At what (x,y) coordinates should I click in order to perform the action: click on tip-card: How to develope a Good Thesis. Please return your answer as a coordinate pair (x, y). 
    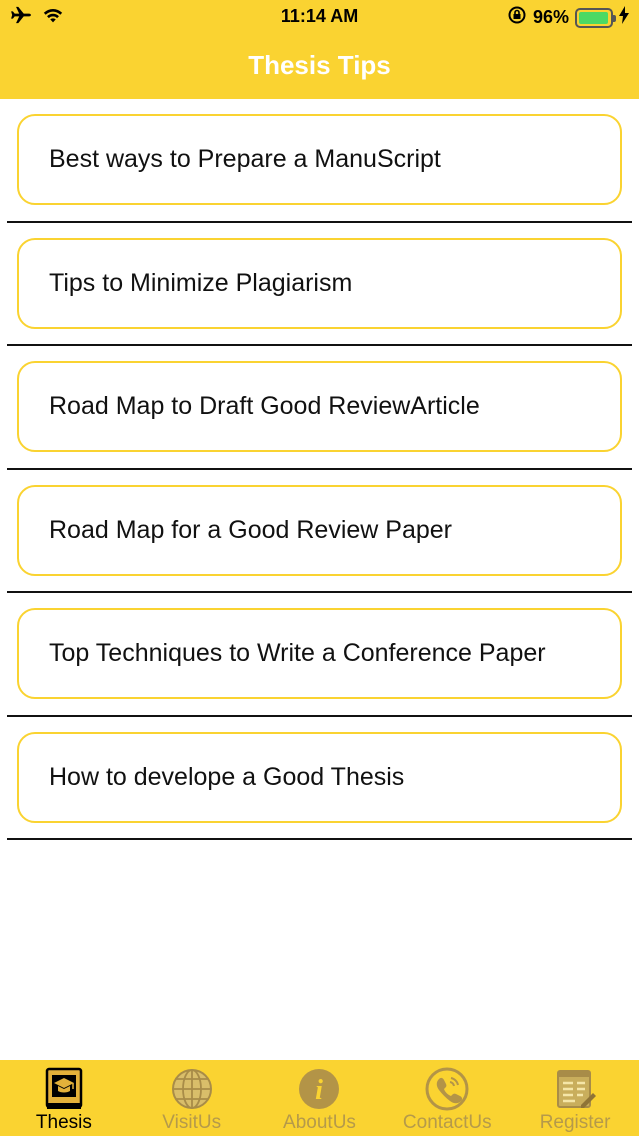
    Looking at the image, I should click on (319, 777).